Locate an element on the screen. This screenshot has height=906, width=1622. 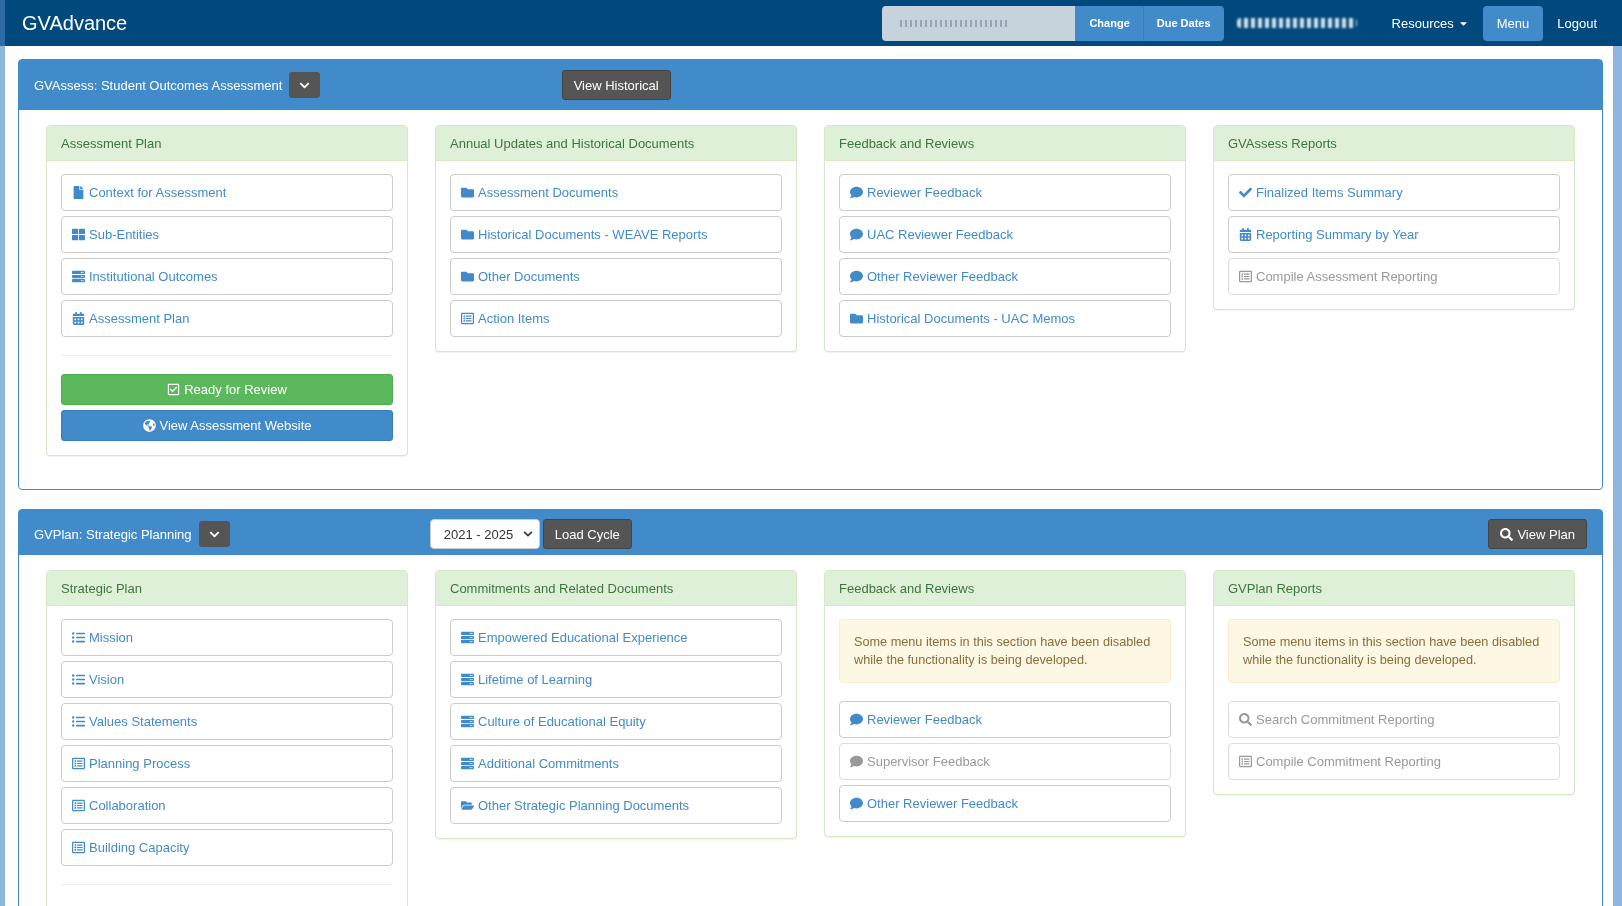
card-header: Commitments and Related Documents is located at coordinates (616, 588).